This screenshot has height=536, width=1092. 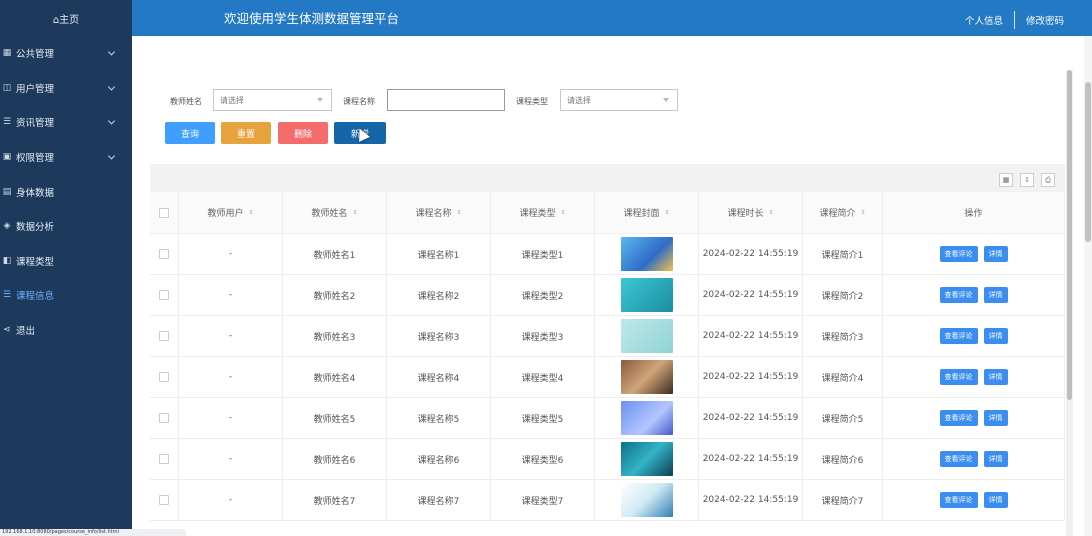 I want to click on column-header: 课程简介 ⇕, so click(x=843, y=212).